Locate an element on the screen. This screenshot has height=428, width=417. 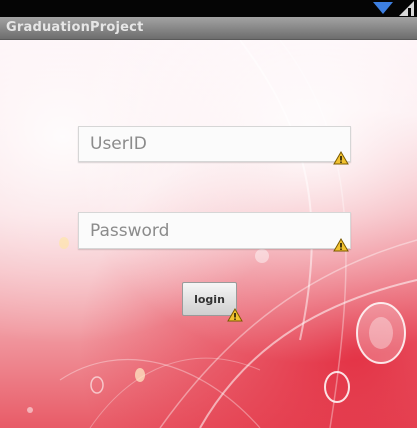
status-bar is located at coordinates (208, 8).